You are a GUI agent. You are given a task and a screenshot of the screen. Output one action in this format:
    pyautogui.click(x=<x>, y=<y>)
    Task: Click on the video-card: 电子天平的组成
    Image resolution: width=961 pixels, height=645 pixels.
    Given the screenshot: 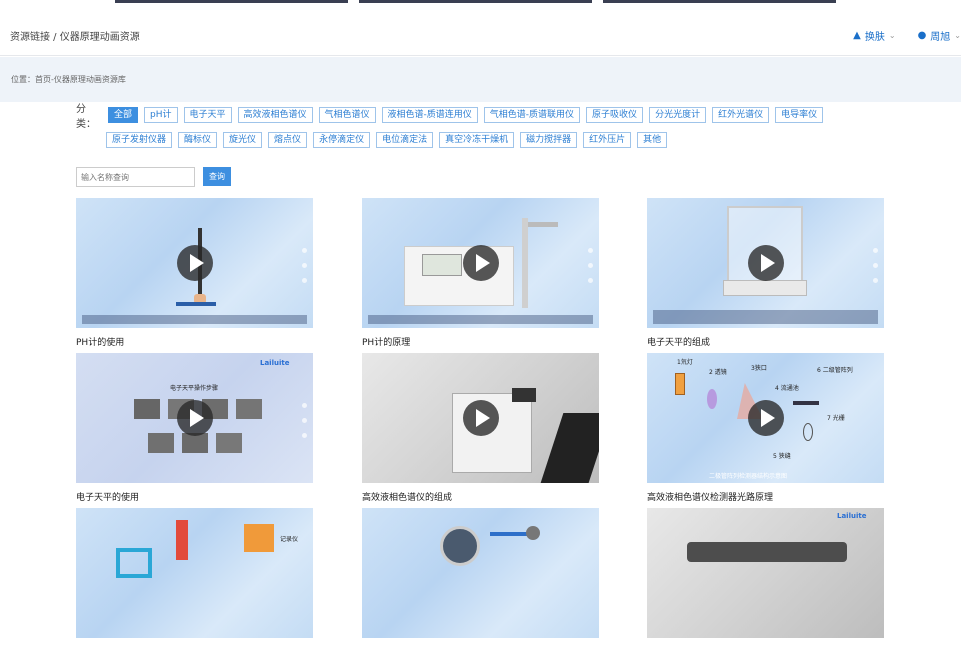 What is the action you would take?
    pyautogui.click(x=765, y=273)
    